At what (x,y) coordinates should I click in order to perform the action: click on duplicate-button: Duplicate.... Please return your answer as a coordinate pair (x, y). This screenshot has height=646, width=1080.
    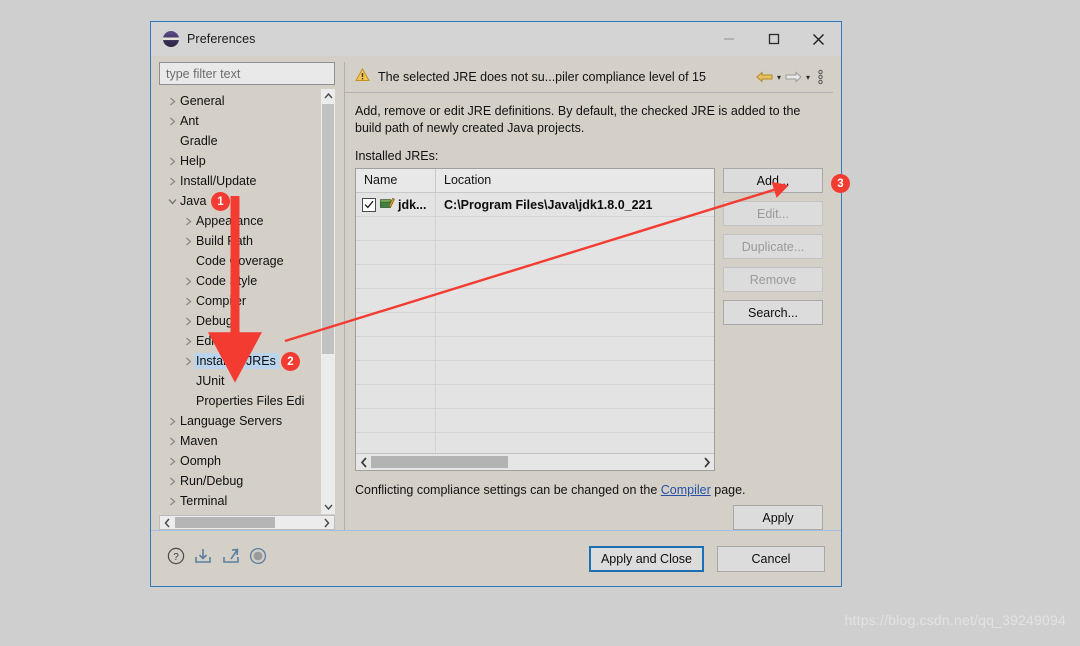
    Looking at the image, I should click on (773, 246).